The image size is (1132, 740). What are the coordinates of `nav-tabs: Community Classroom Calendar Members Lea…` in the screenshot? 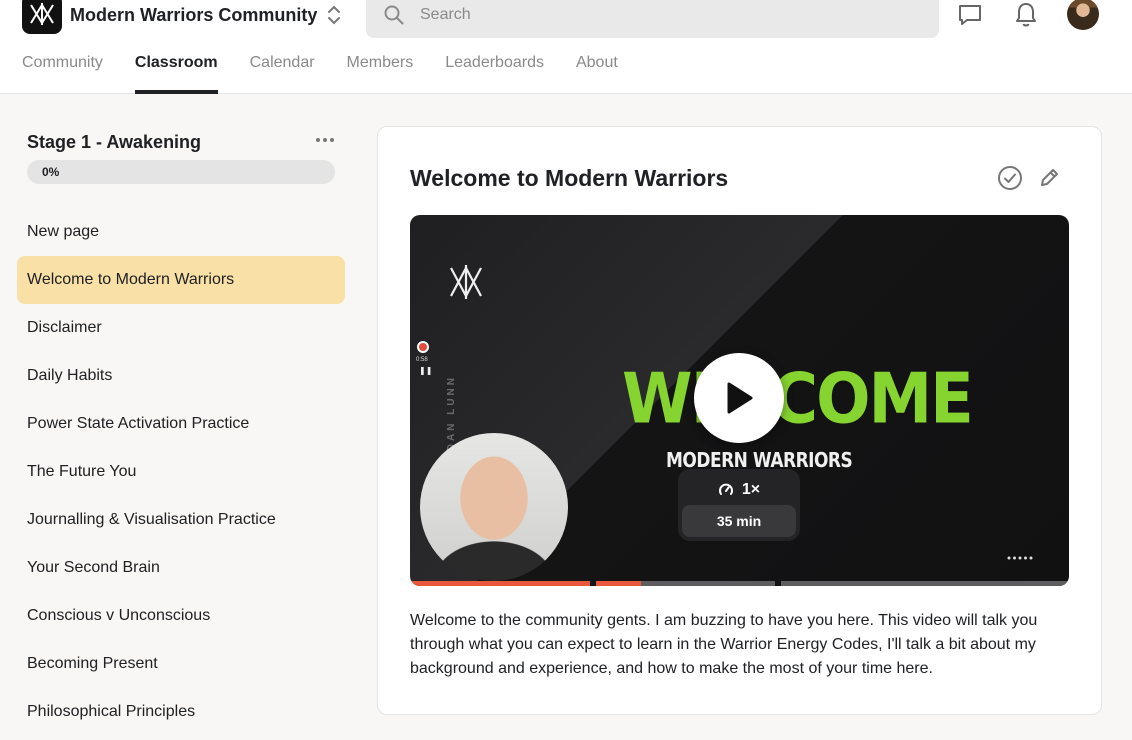 It's located at (336, 74).